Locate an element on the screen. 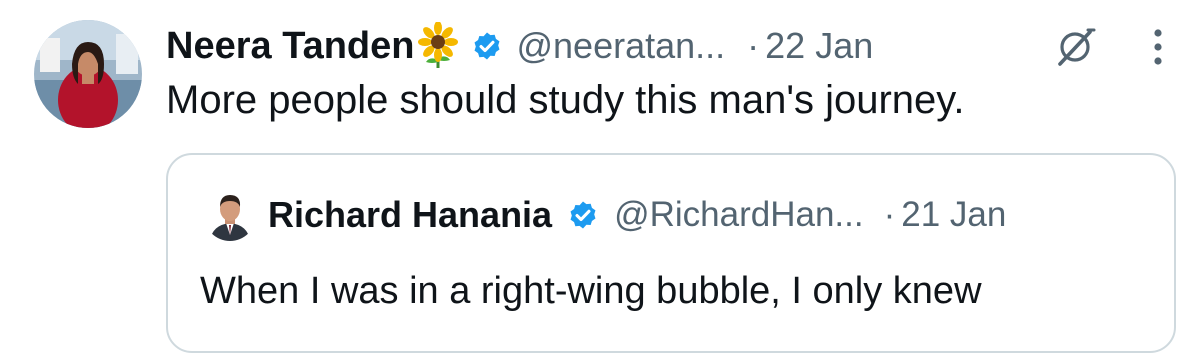 This screenshot has width=1200, height=353. tweet-header: Neera Tanden @neeratan... · 22 Jan is located at coordinates (519, 45).